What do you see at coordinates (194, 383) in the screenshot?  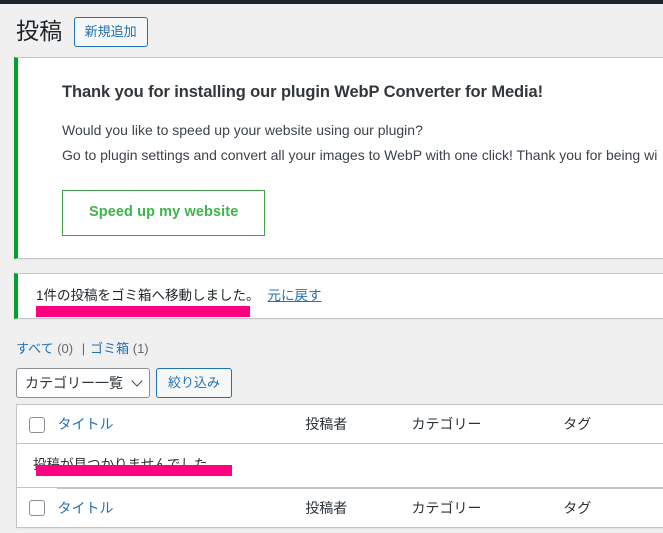 I see `apply-filter-button: 絞り込み` at bounding box center [194, 383].